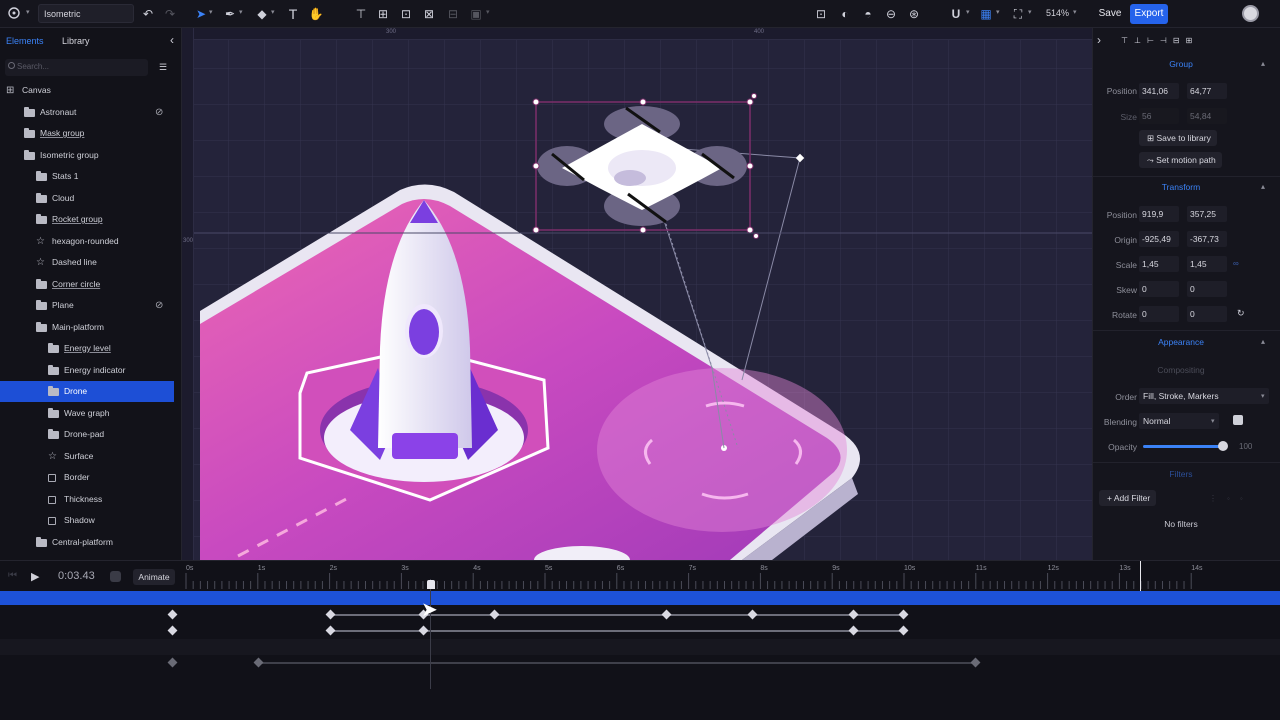  What do you see at coordinates (201, 14) in the screenshot?
I see `select-tool-icon: ➤` at bounding box center [201, 14].